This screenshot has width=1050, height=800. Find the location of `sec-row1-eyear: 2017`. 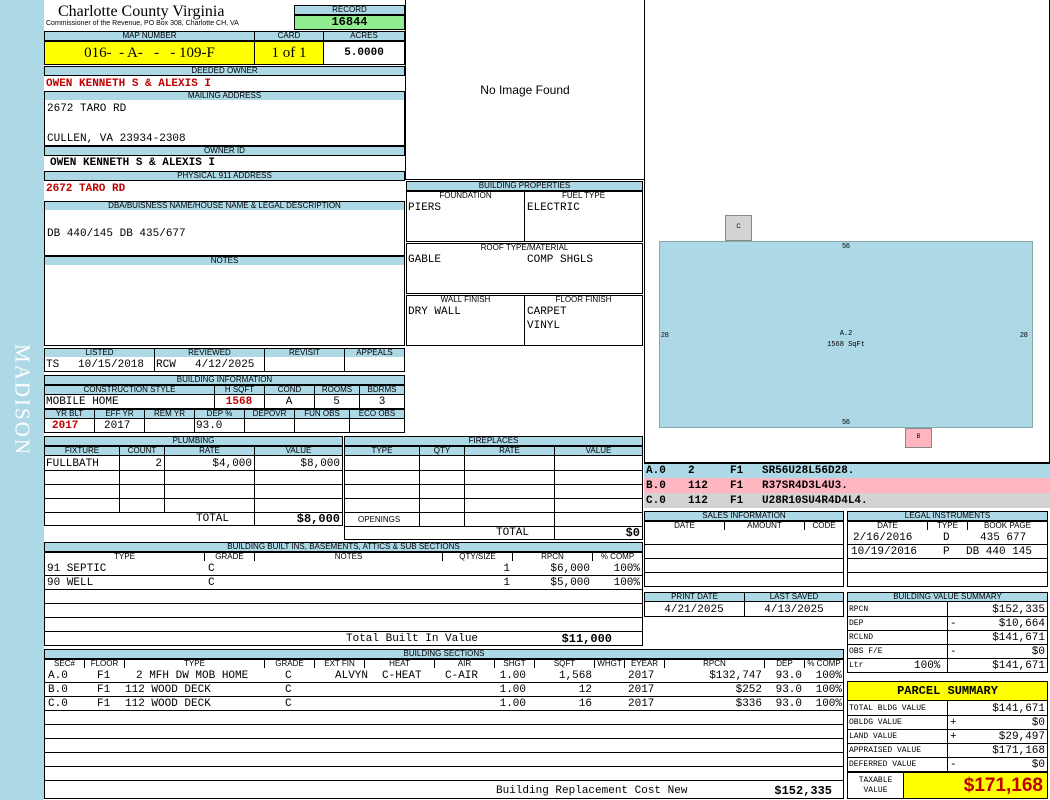

sec-row1-eyear: 2017 is located at coordinates (641, 676).